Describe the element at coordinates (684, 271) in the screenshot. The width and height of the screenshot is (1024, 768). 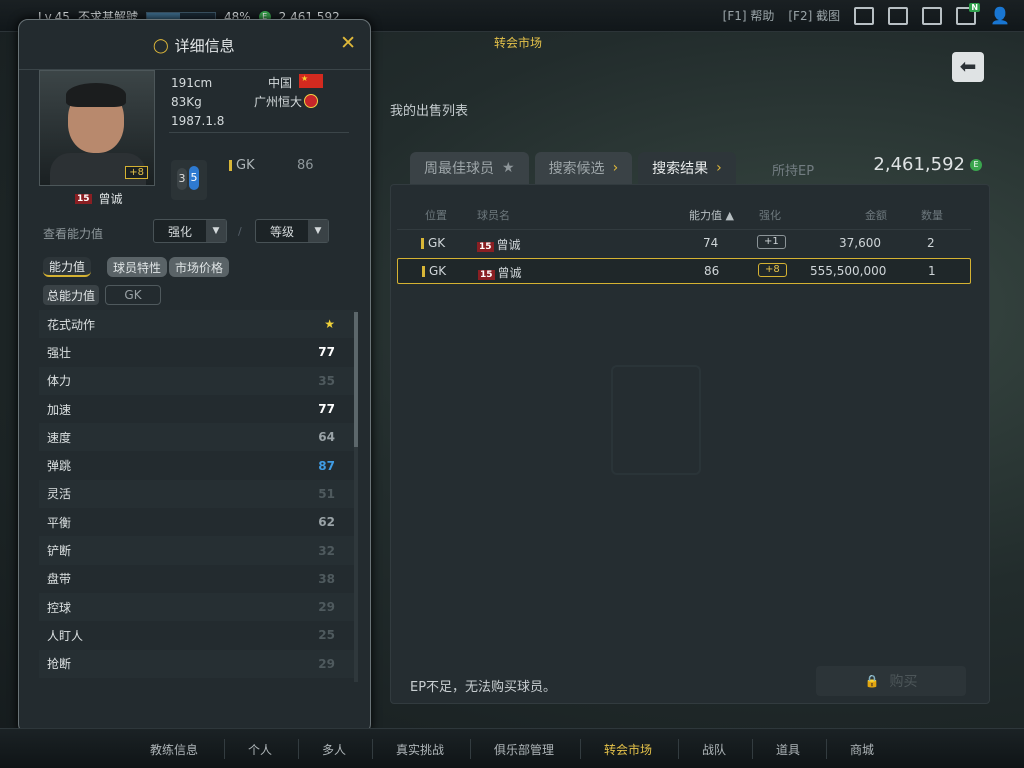
I see `table-row-selected: GK 15 曾诚 86 +8 555,500,000 1` at that location.